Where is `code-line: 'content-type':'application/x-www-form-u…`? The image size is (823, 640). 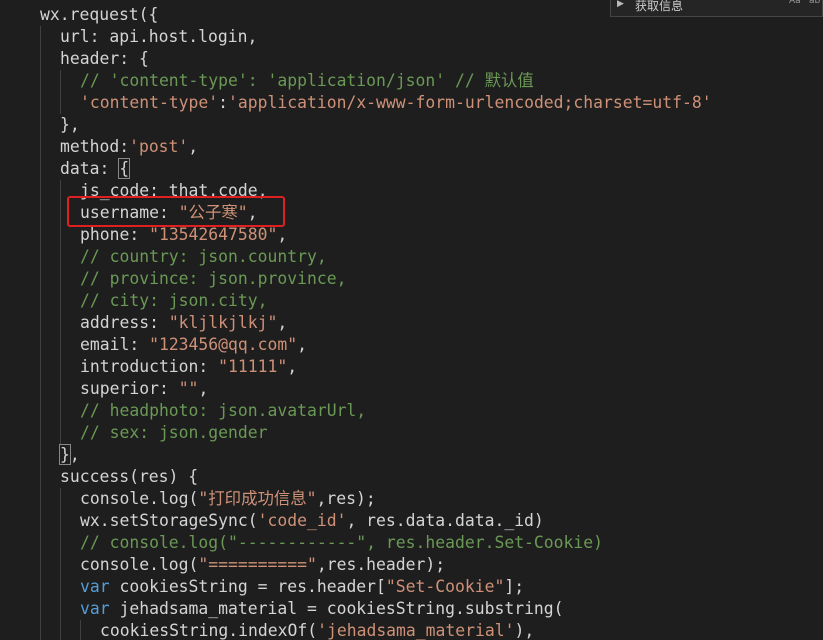
code-line: 'content-type':'application/x-www-form-u… is located at coordinates (396, 103).